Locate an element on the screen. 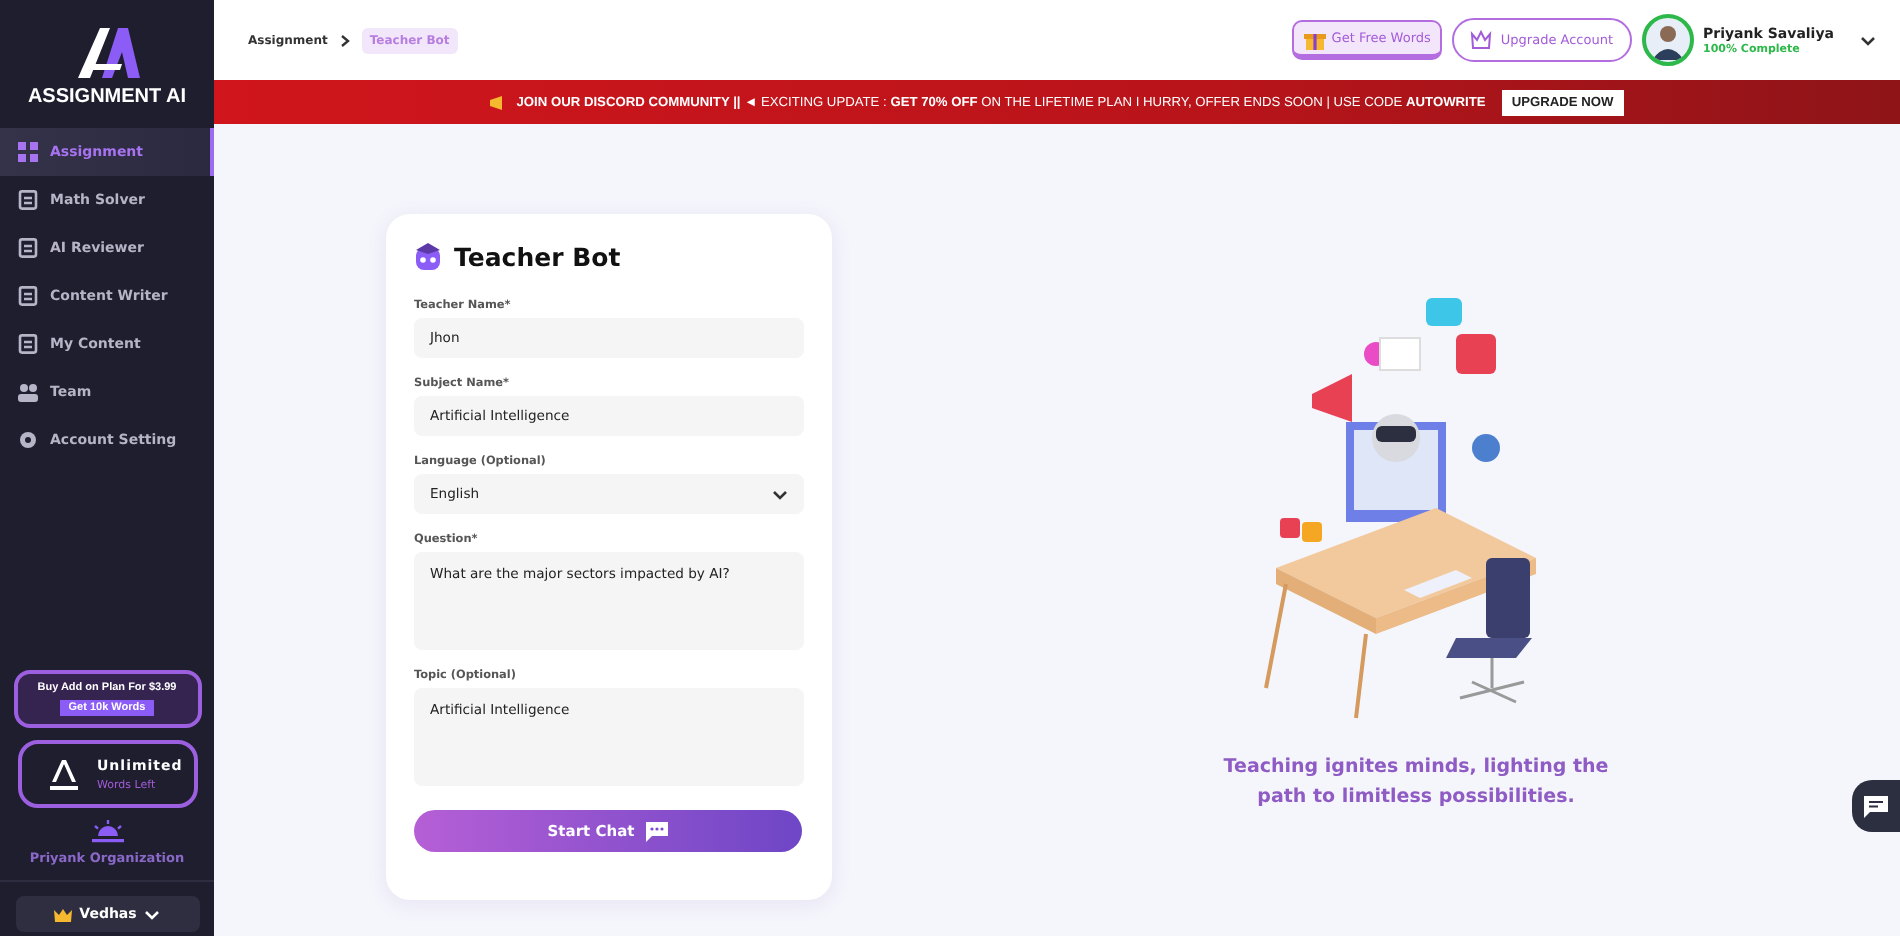 The height and width of the screenshot is (936, 1900). settings-icon is located at coordinates (28, 440).